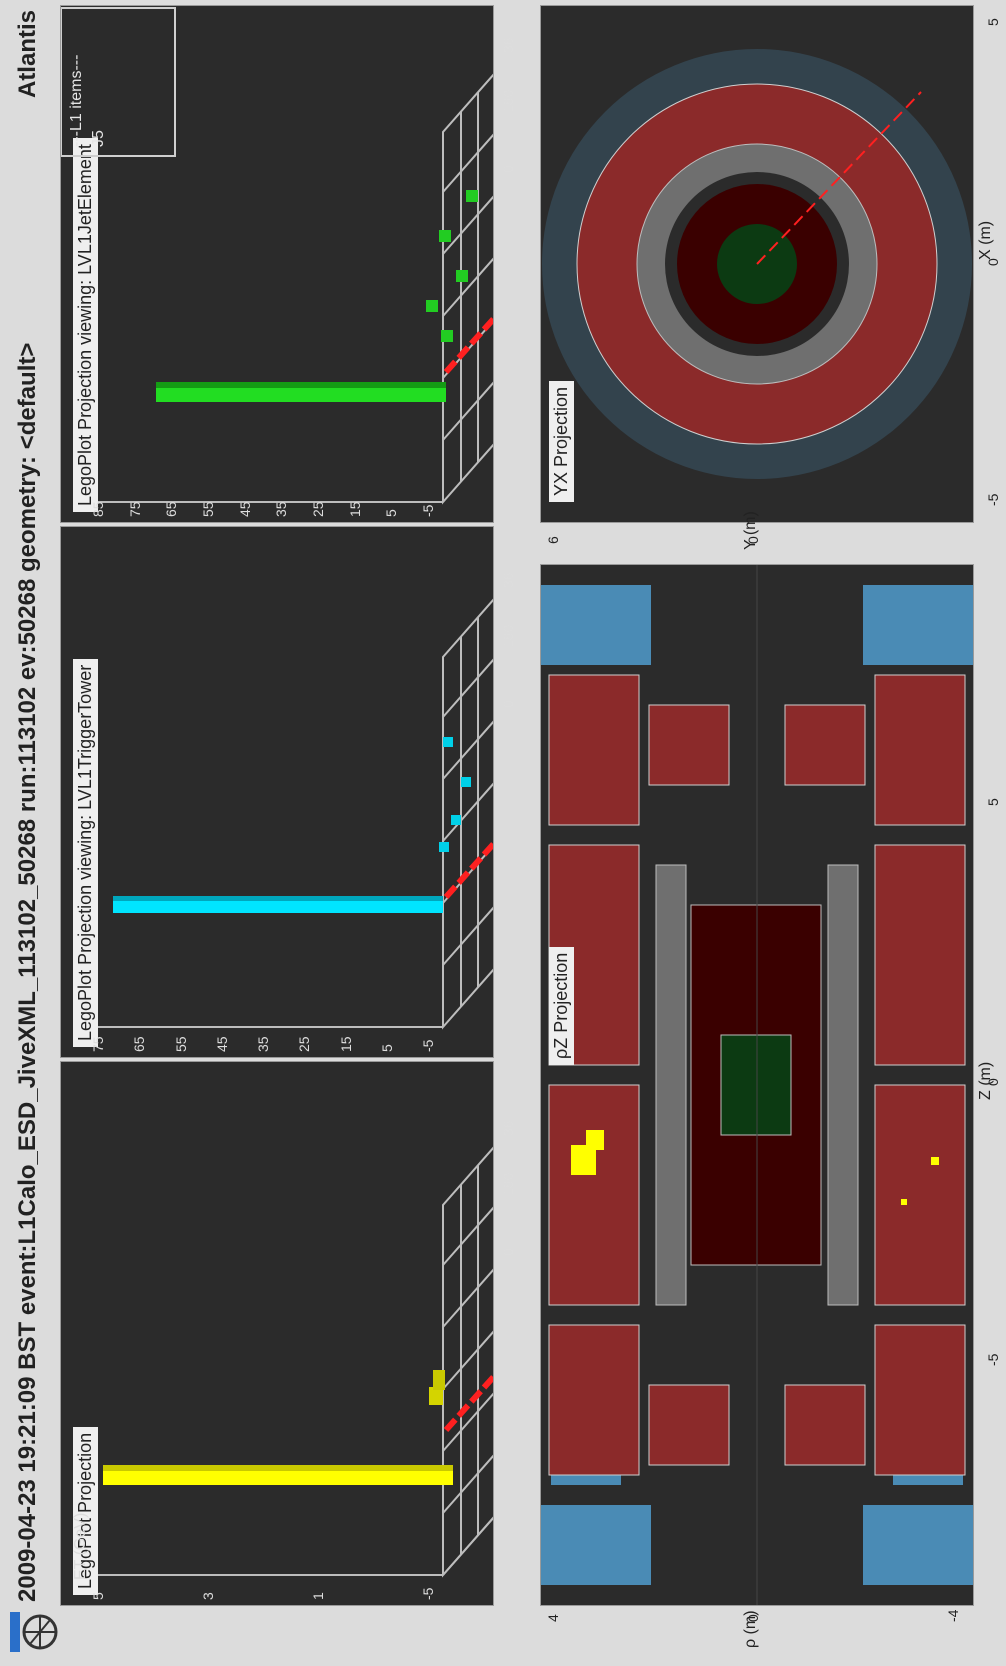 The height and width of the screenshot is (1666, 1006). I want to click on yx-panel: YX Projection, so click(757, 264).